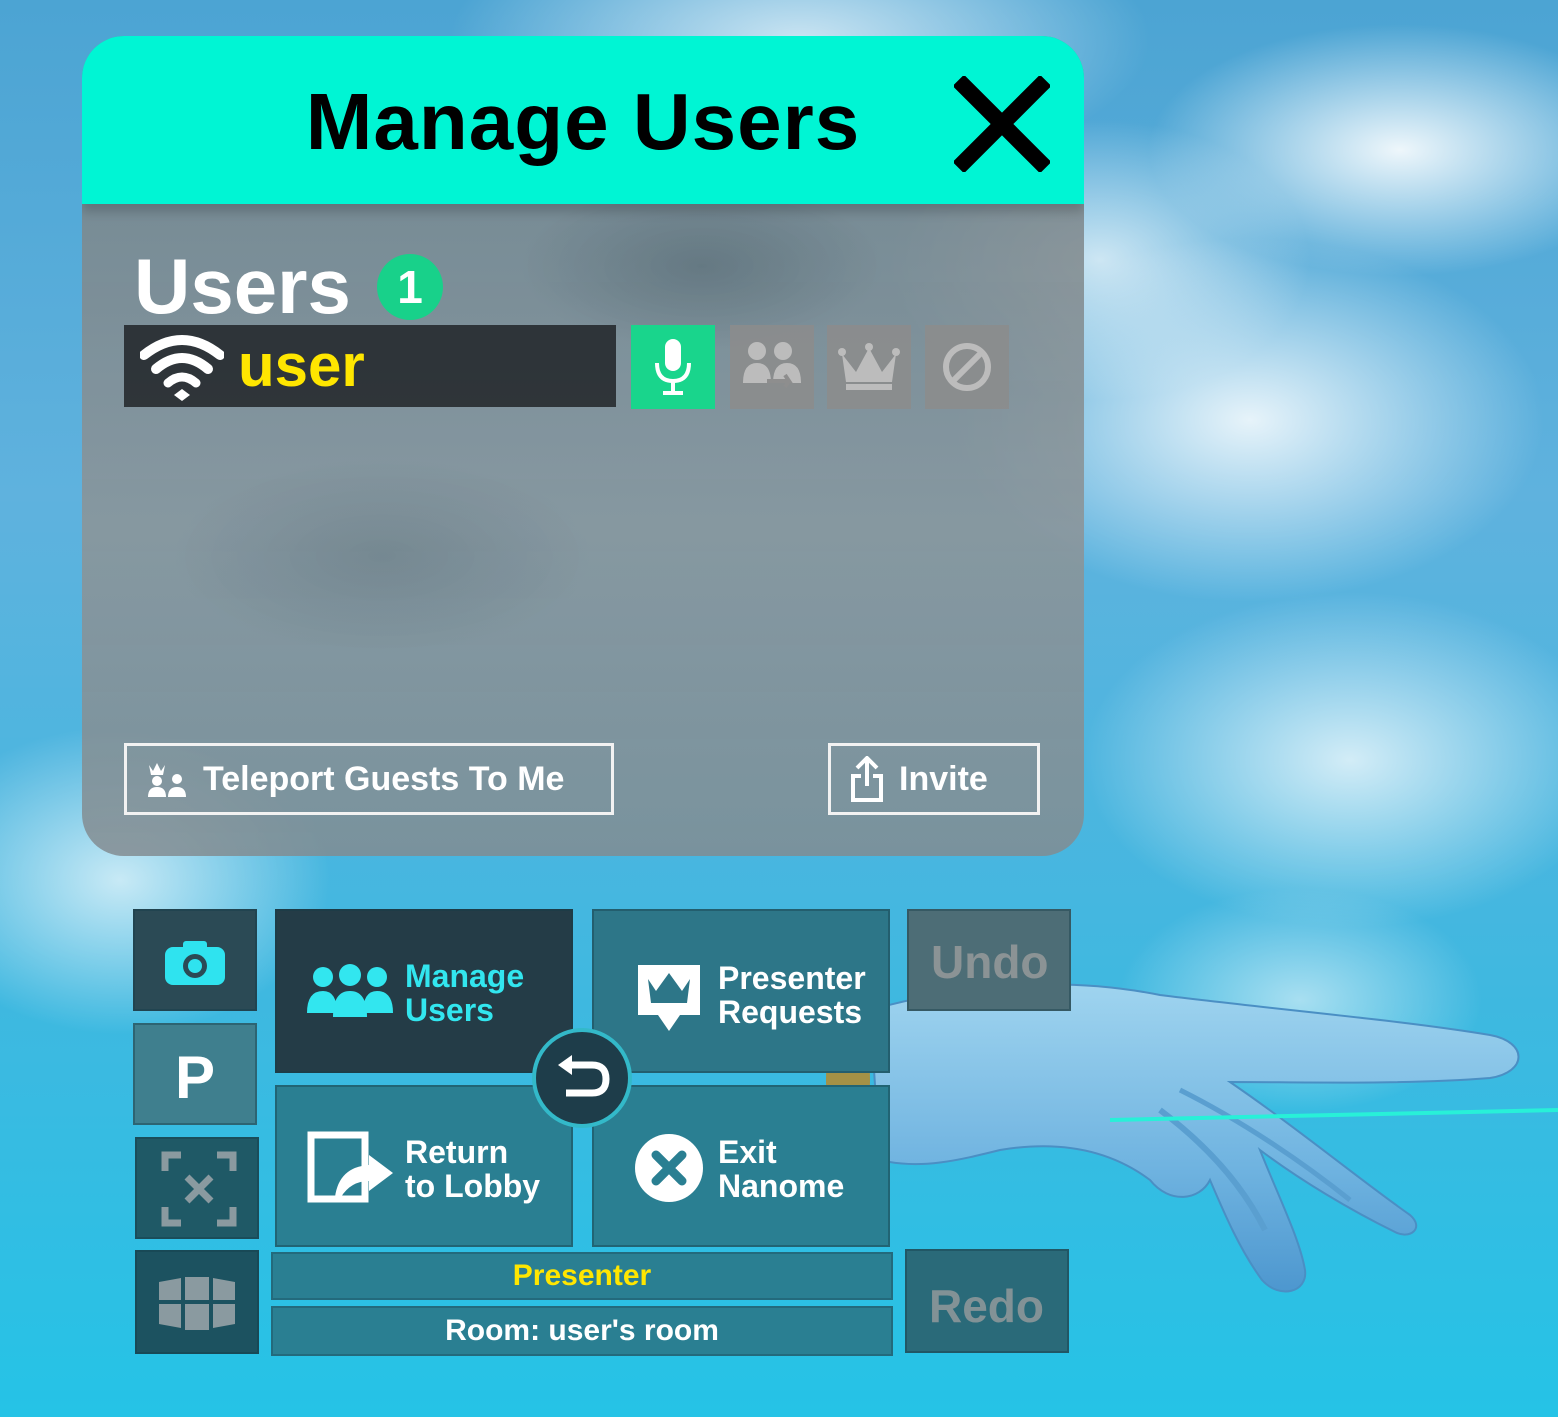 Image resolution: width=1558 pixels, height=1417 pixels. I want to click on exit-nanome-tile: Exit Nanome, so click(741, 1166).